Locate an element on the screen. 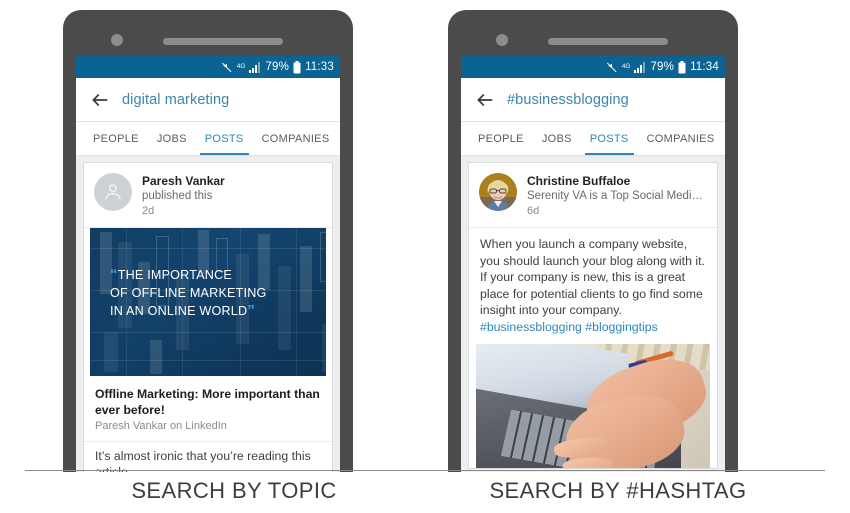 The image size is (850, 513). clock-label: 11:34 is located at coordinates (704, 67).